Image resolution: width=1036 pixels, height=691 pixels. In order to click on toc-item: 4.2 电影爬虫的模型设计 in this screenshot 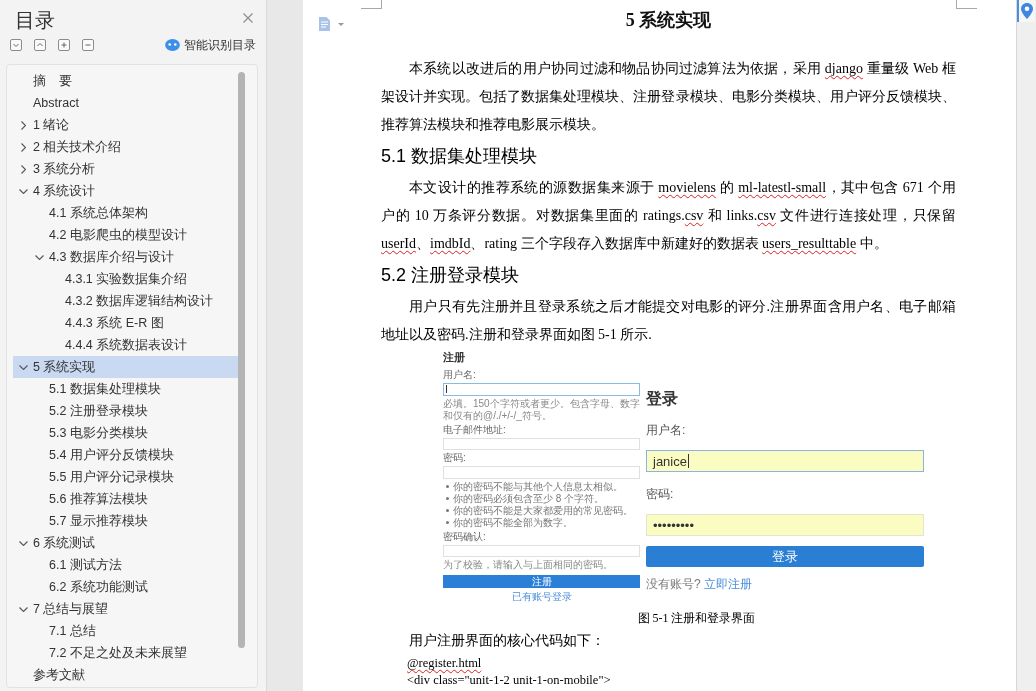, I will do `click(110, 235)`.